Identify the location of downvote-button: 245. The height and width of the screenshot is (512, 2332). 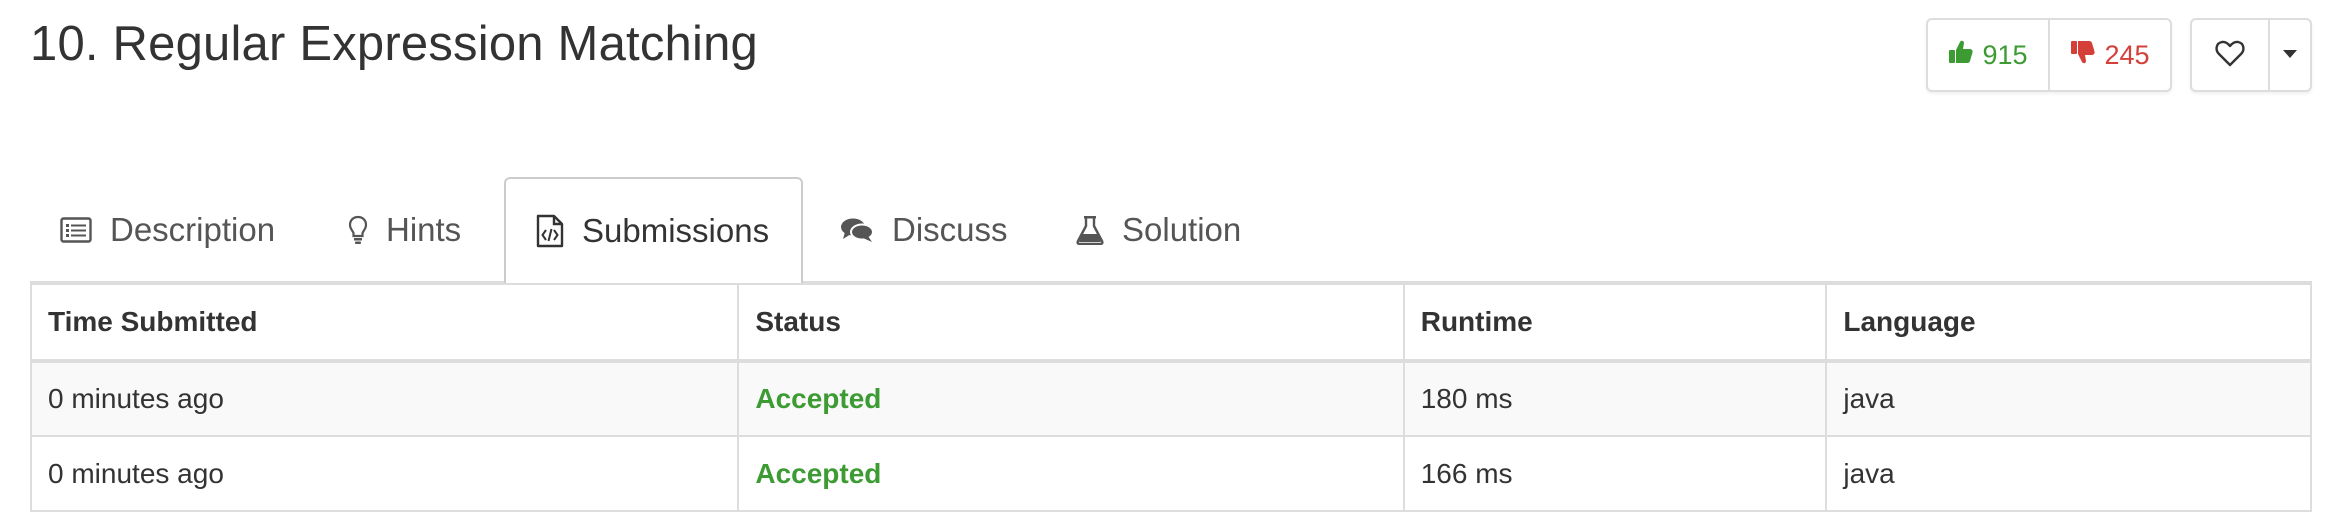
(2110, 55).